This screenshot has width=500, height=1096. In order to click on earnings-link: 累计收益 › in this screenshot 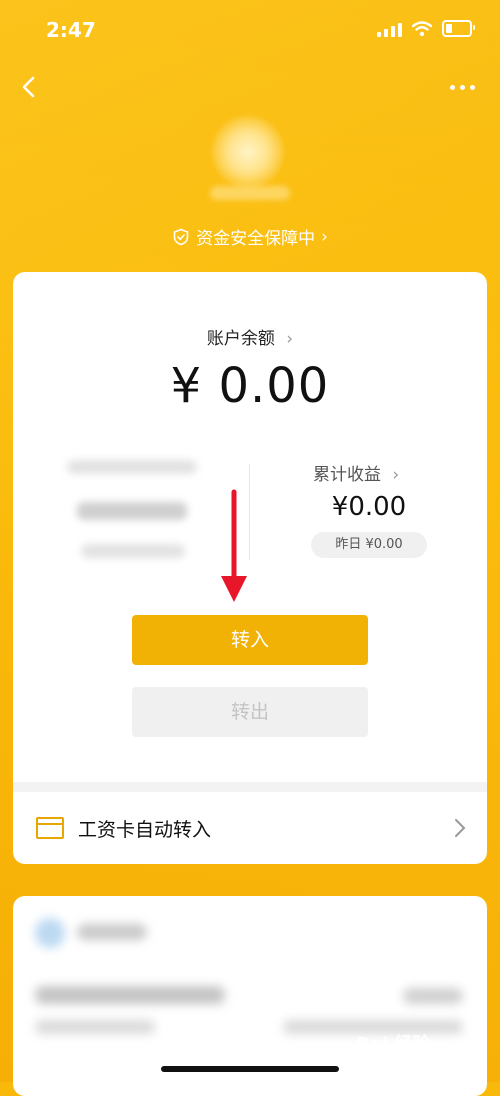, I will do `click(356, 472)`.